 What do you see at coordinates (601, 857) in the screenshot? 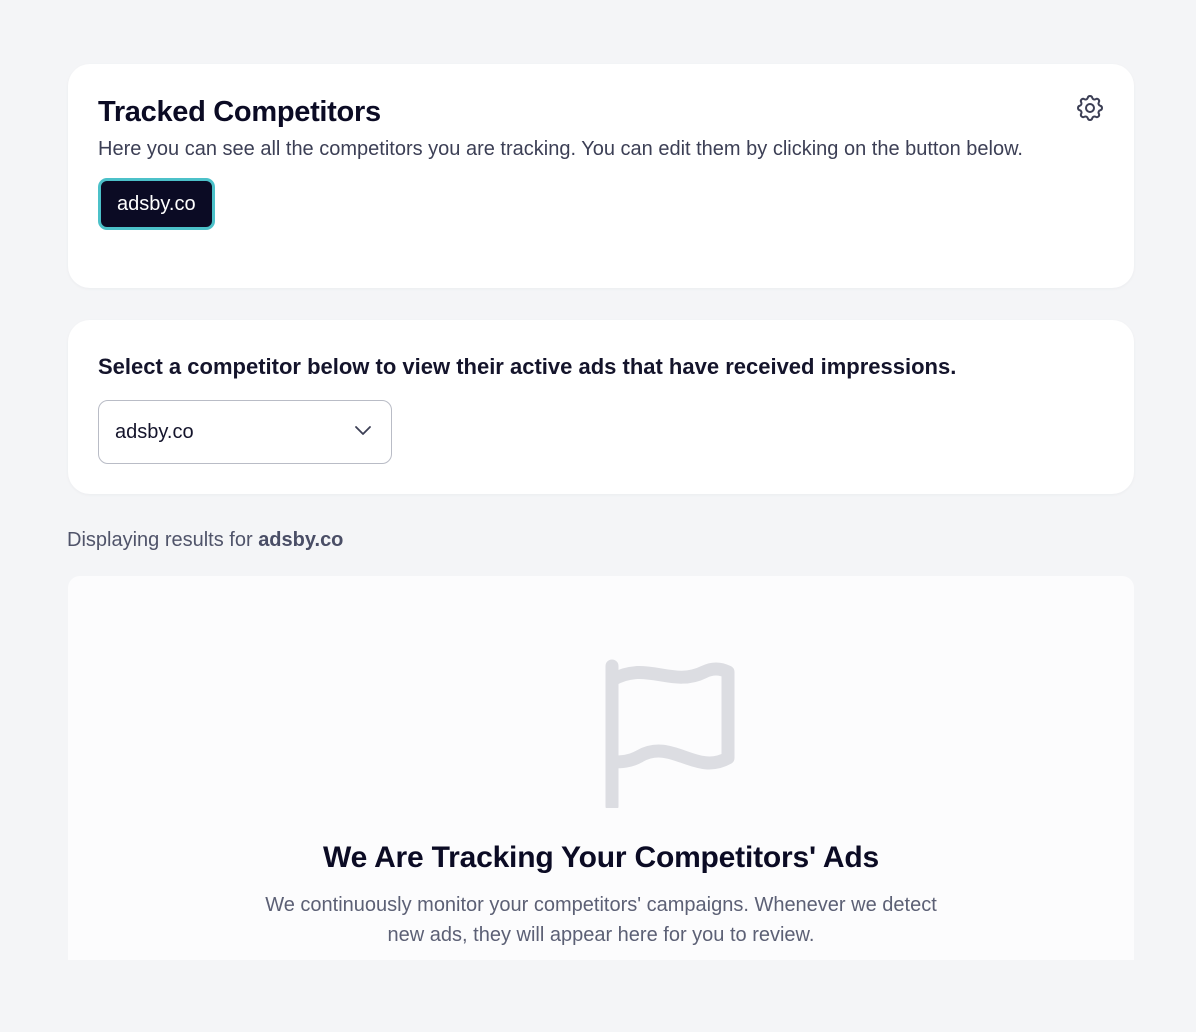
I see `empty-state-title: We Are Tracking Your Competitors' Ads` at bounding box center [601, 857].